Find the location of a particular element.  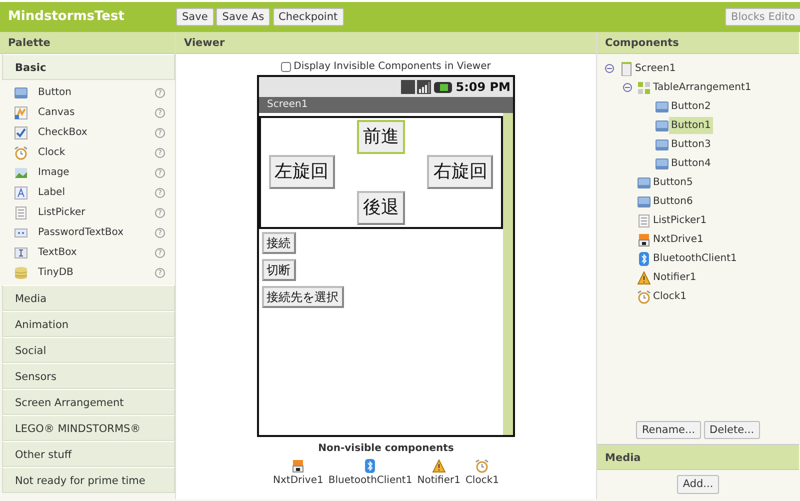

textbox-icon is located at coordinates (21, 253).